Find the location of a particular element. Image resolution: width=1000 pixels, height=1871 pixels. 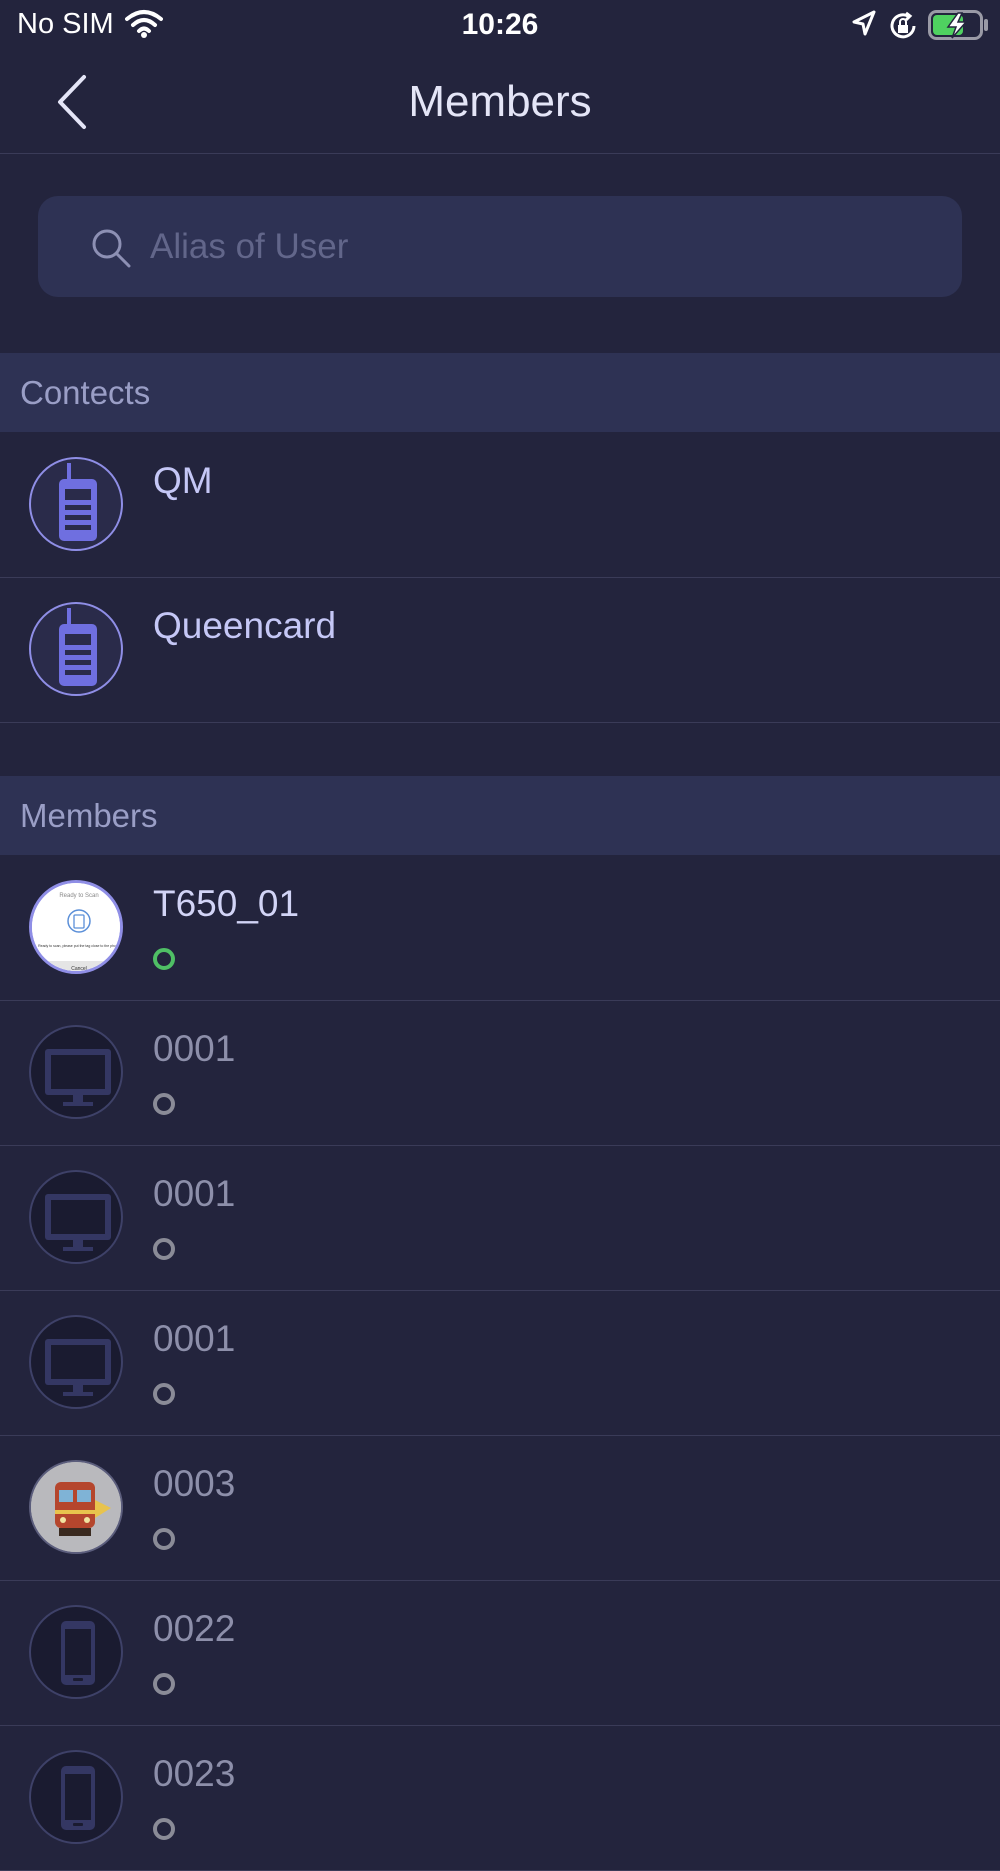

contact-row: QM is located at coordinates (500, 505).